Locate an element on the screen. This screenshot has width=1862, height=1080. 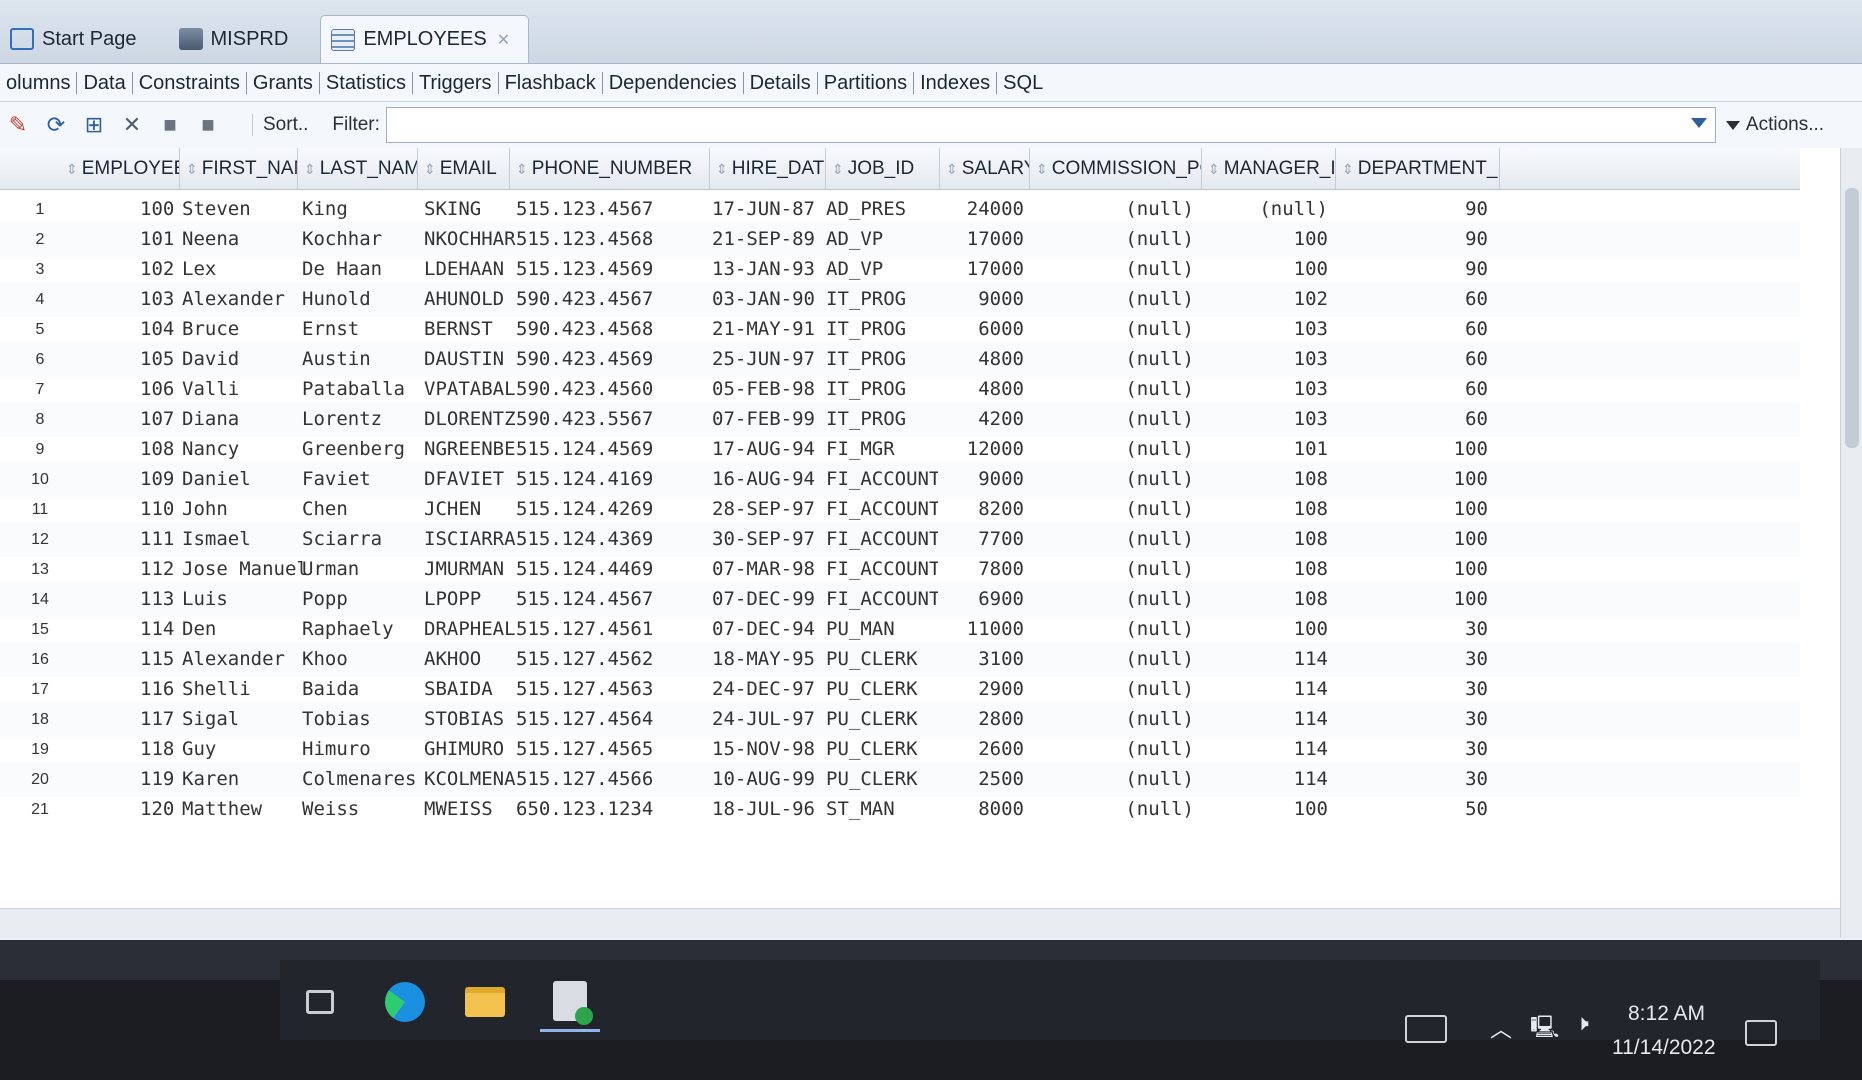
edge-browser-icon is located at coordinates (405, 1002).